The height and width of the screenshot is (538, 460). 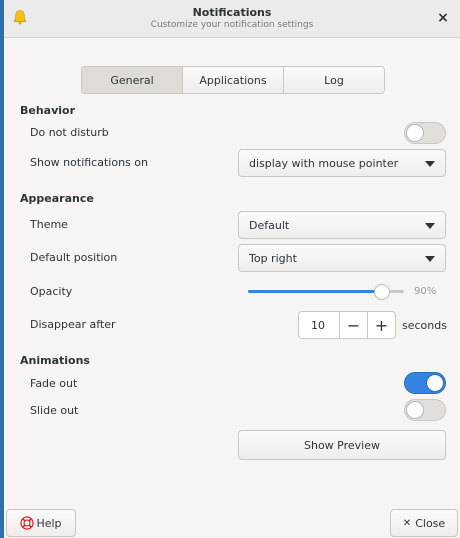 I want to click on help-button-label: Help, so click(x=49, y=523).